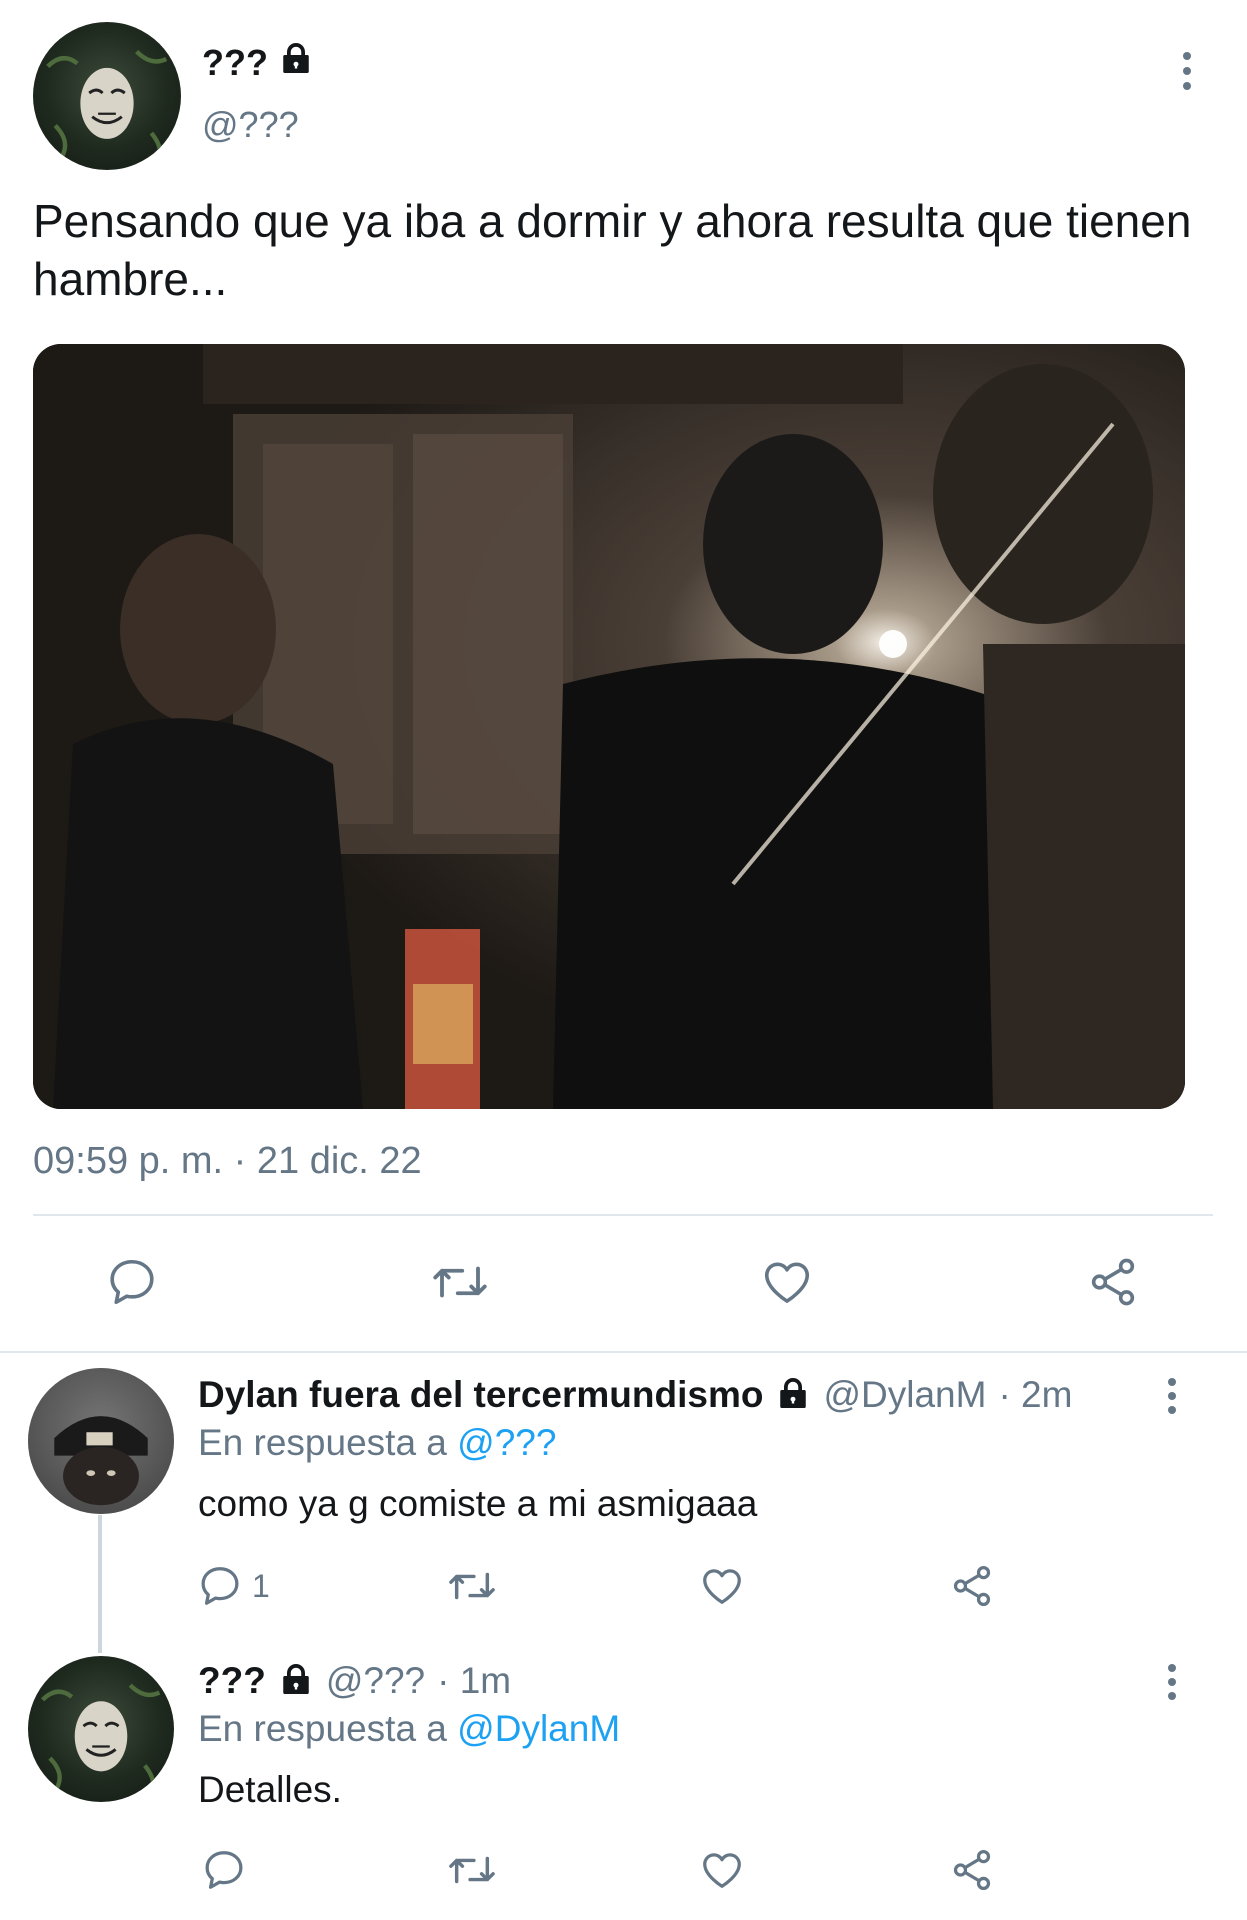  Describe the element at coordinates (623, 1352) in the screenshot. I see `section-divider` at that location.